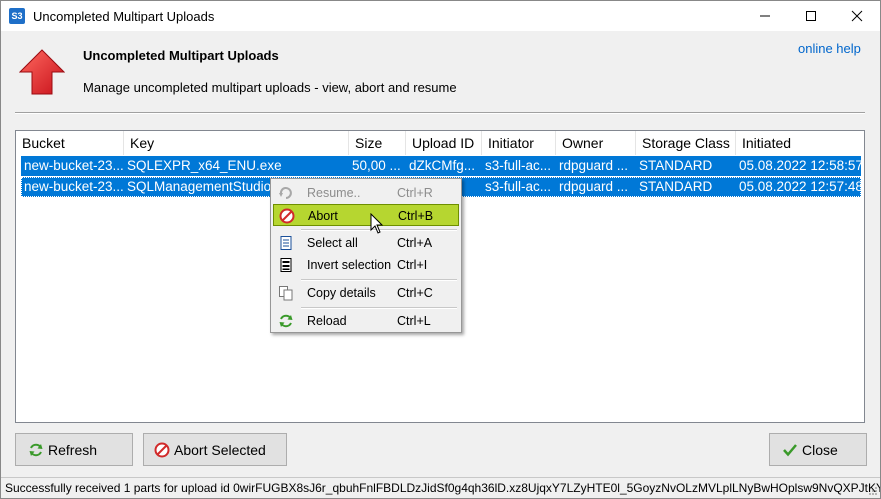  Describe the element at coordinates (17, 16) in the screenshot. I see `app-icon: S3` at that location.